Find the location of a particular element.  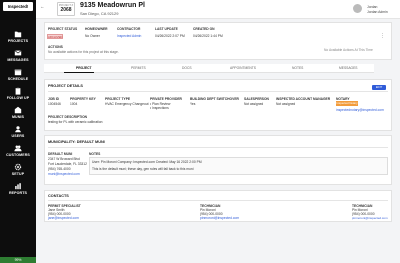

sidebar-item-label: MESSAGES is located at coordinates (18, 60).